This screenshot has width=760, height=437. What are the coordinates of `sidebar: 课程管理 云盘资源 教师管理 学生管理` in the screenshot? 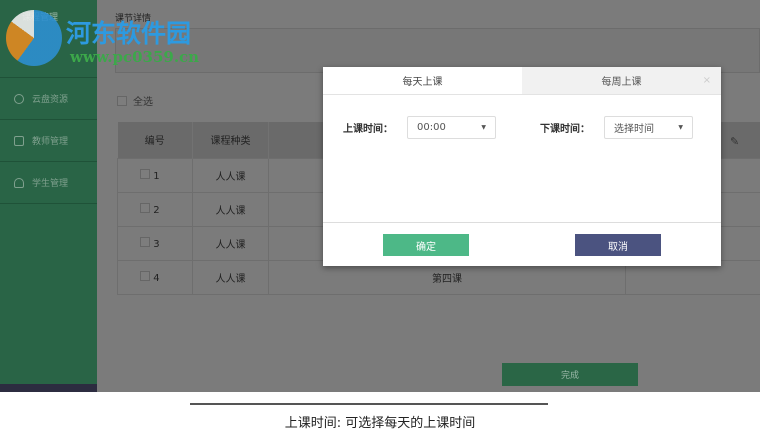 It's located at (48, 196).